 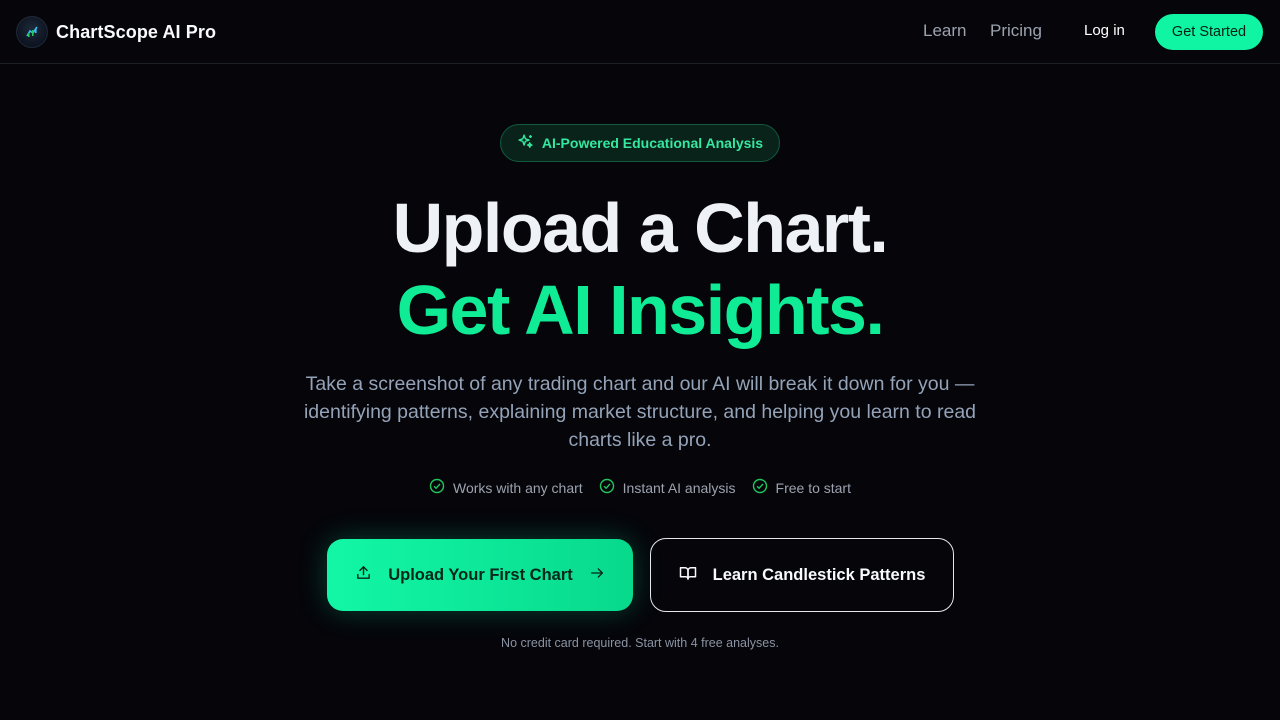 I want to click on chart-logo-icon, so click(x=32, y=32).